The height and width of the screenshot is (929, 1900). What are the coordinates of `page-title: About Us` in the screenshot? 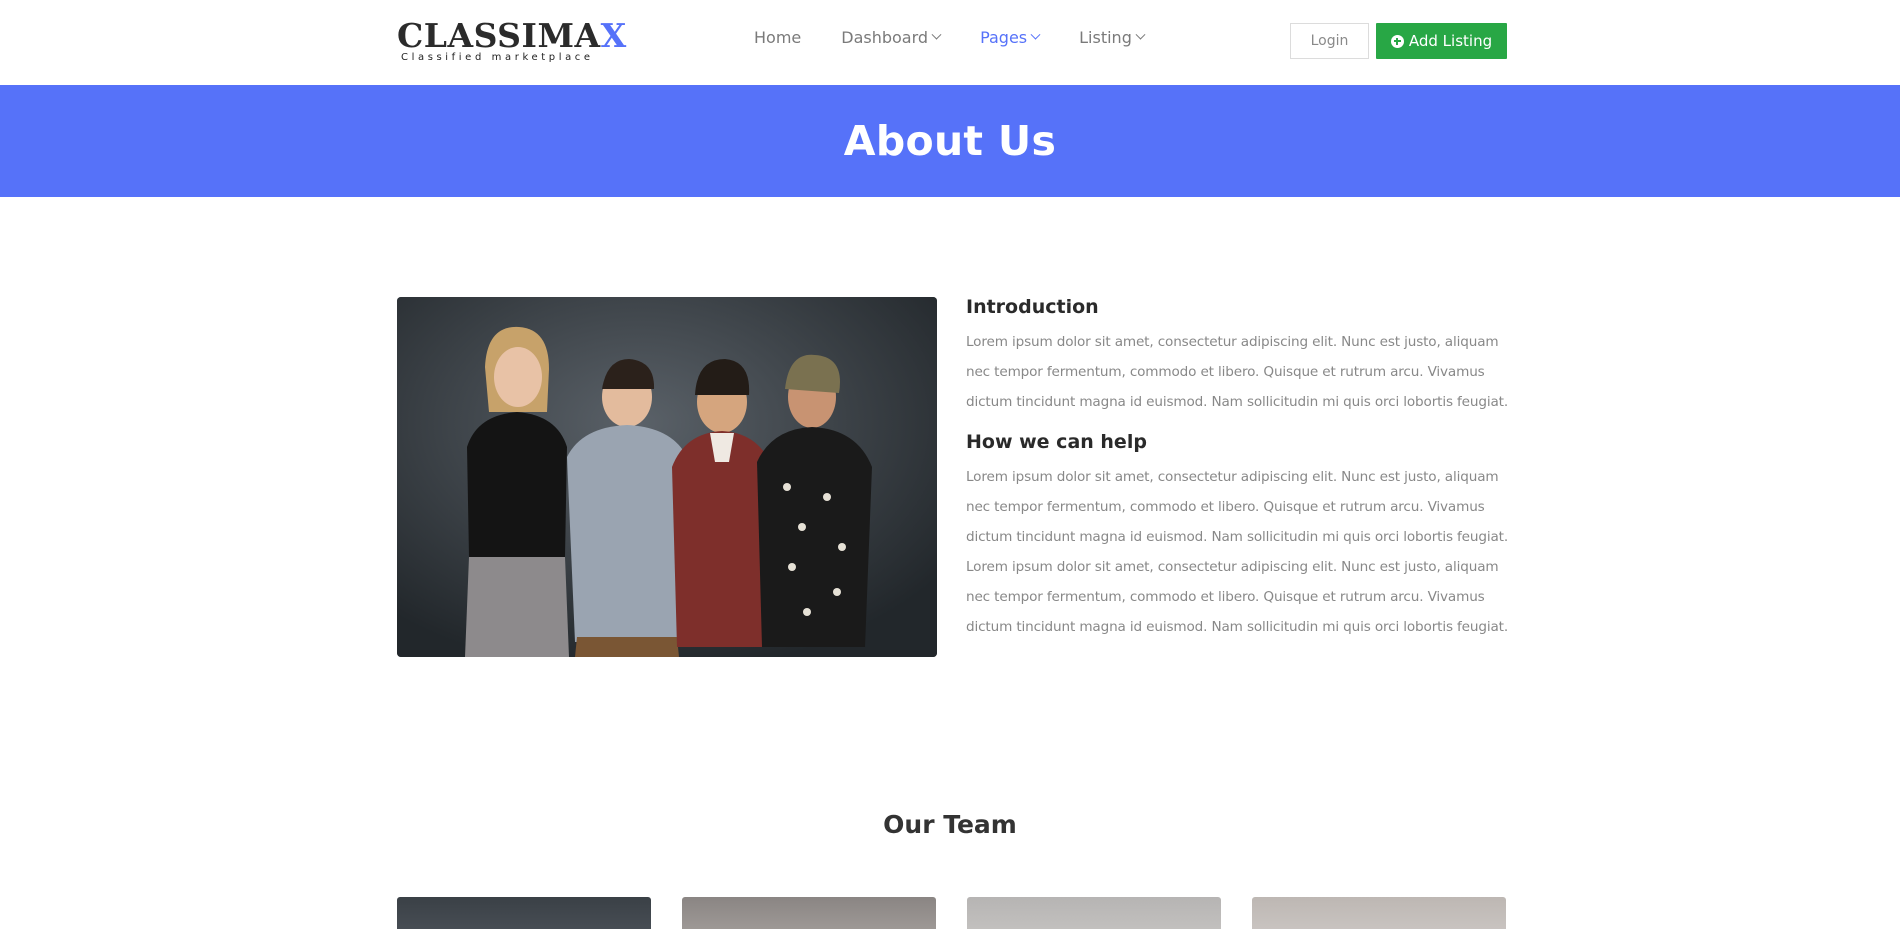 It's located at (950, 141).